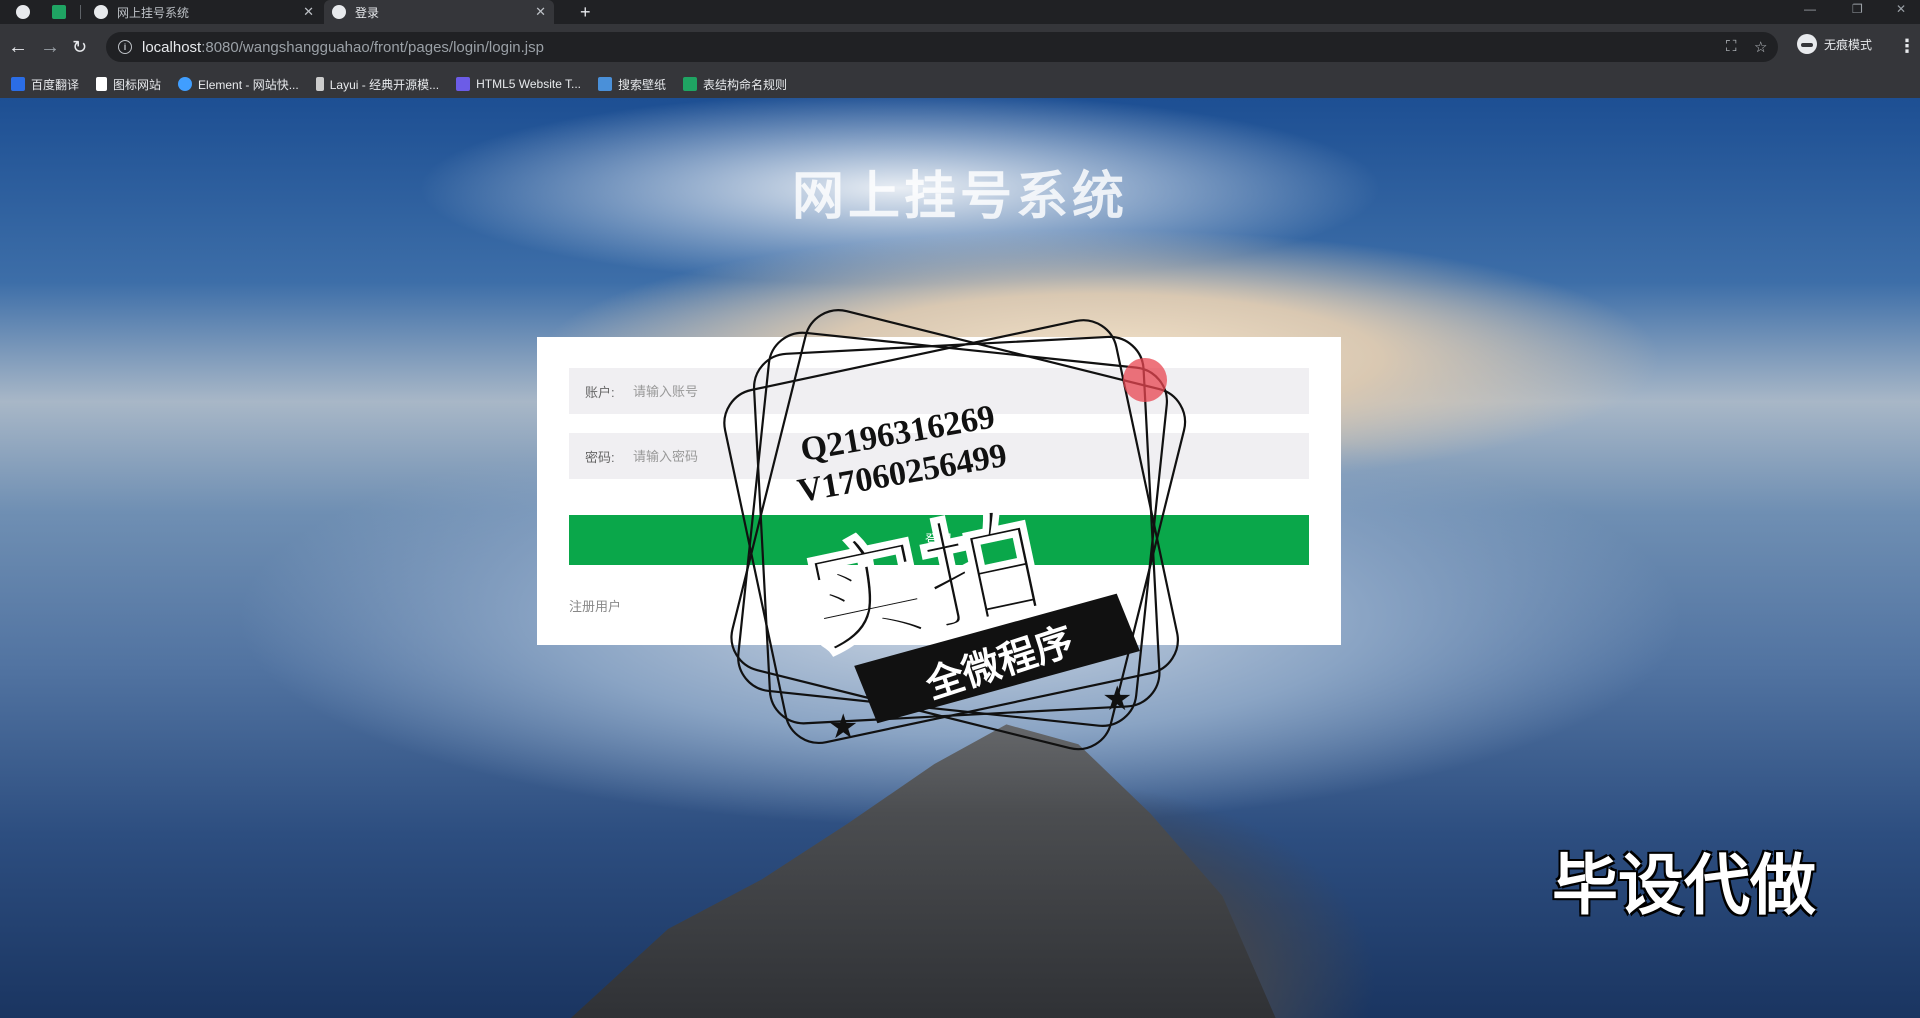 The height and width of the screenshot is (1018, 1920). What do you see at coordinates (102, 84) in the screenshot?
I see `flag-icon` at bounding box center [102, 84].